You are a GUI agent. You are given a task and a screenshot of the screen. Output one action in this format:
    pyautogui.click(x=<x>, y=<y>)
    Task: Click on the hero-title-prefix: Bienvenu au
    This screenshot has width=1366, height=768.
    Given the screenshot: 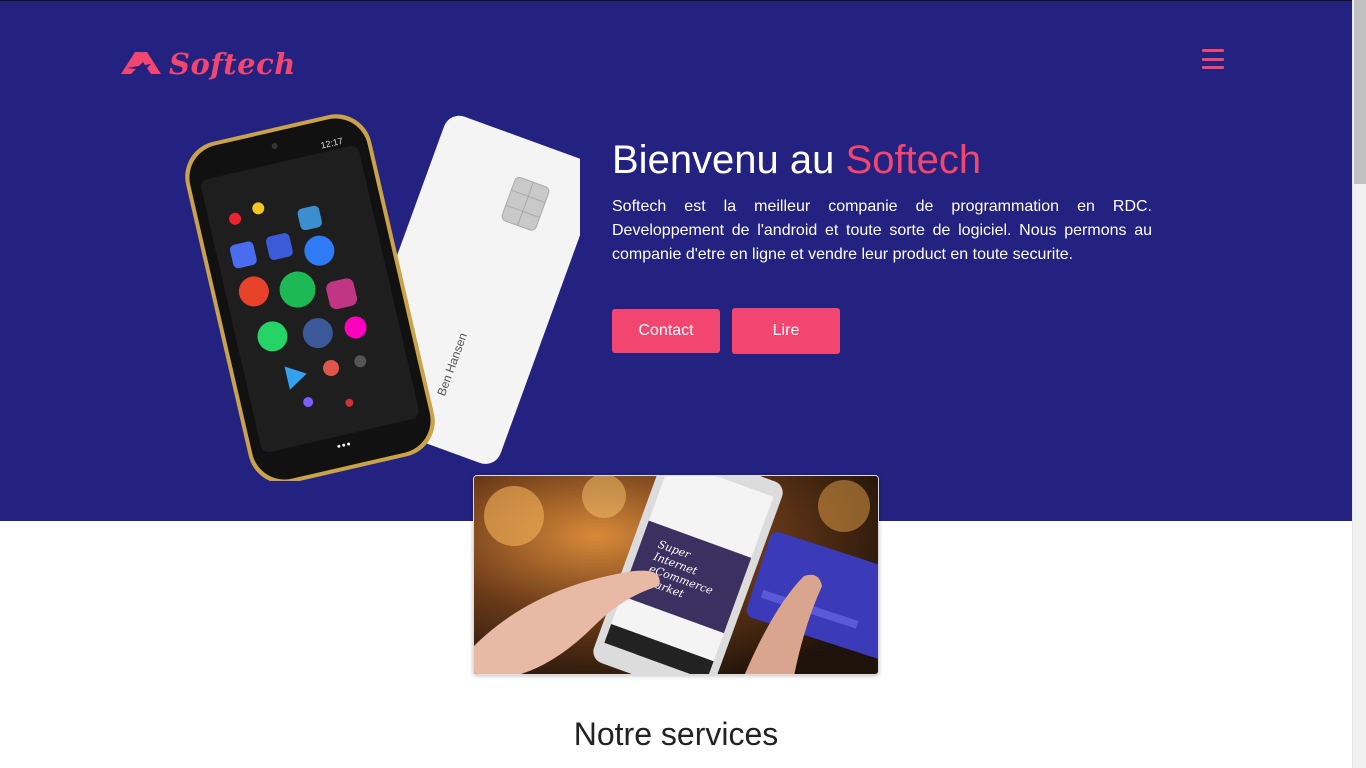 What is the action you would take?
    pyautogui.click(x=729, y=160)
    